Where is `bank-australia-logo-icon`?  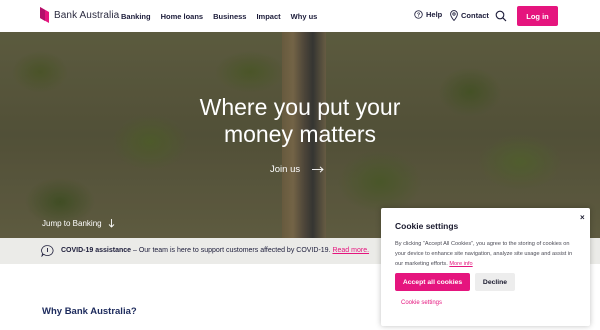
bank-australia-logo-icon is located at coordinates (44, 15).